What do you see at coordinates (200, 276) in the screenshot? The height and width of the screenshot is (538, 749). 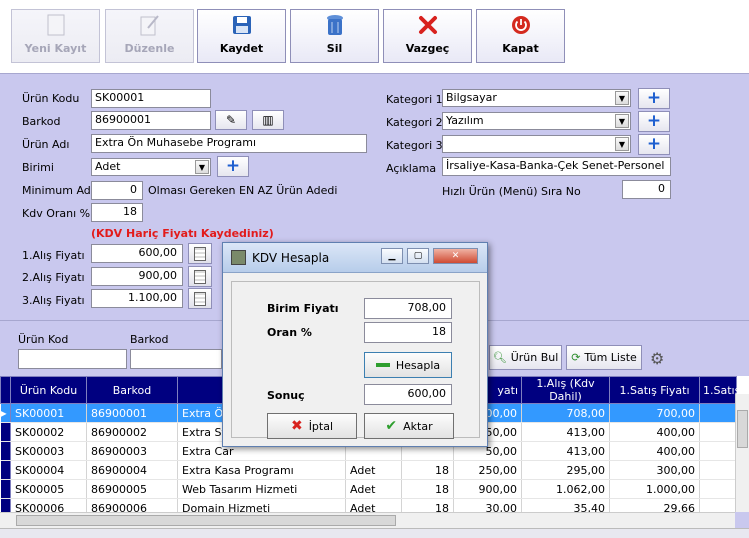 I see `price2-calc-button` at bounding box center [200, 276].